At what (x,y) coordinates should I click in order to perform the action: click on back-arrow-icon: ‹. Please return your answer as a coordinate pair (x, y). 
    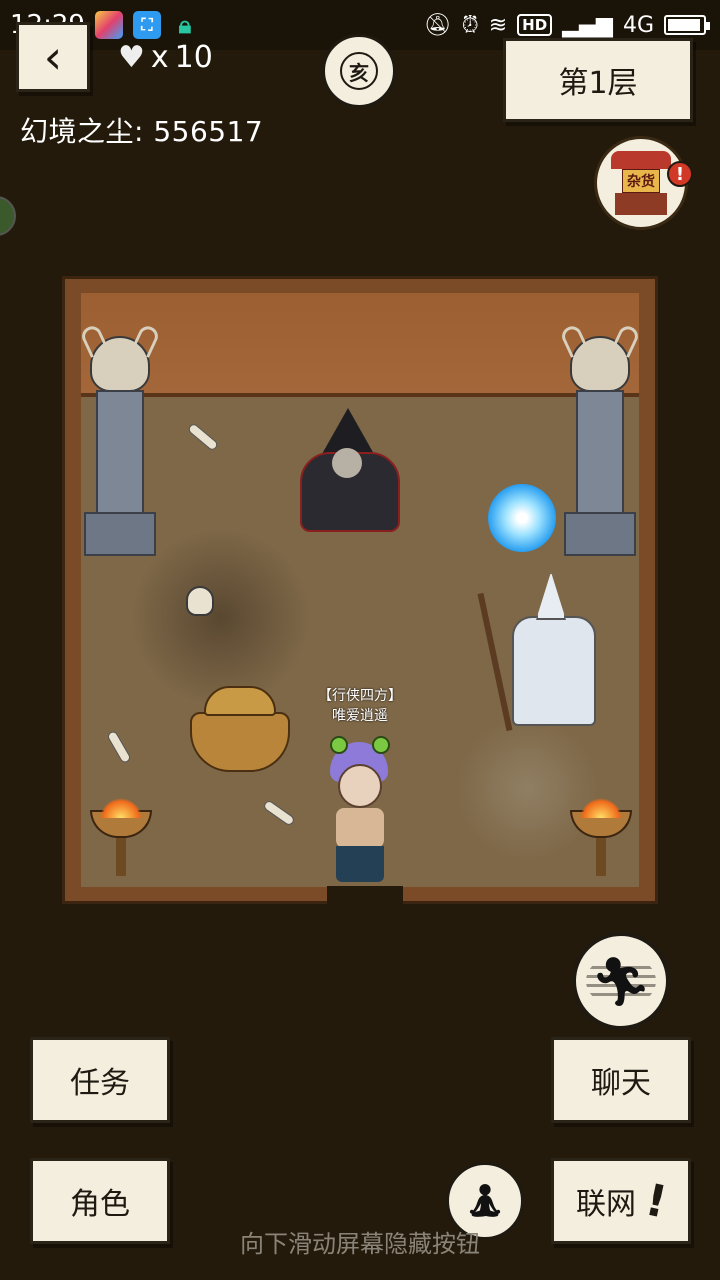
    Looking at the image, I should click on (53, 57).